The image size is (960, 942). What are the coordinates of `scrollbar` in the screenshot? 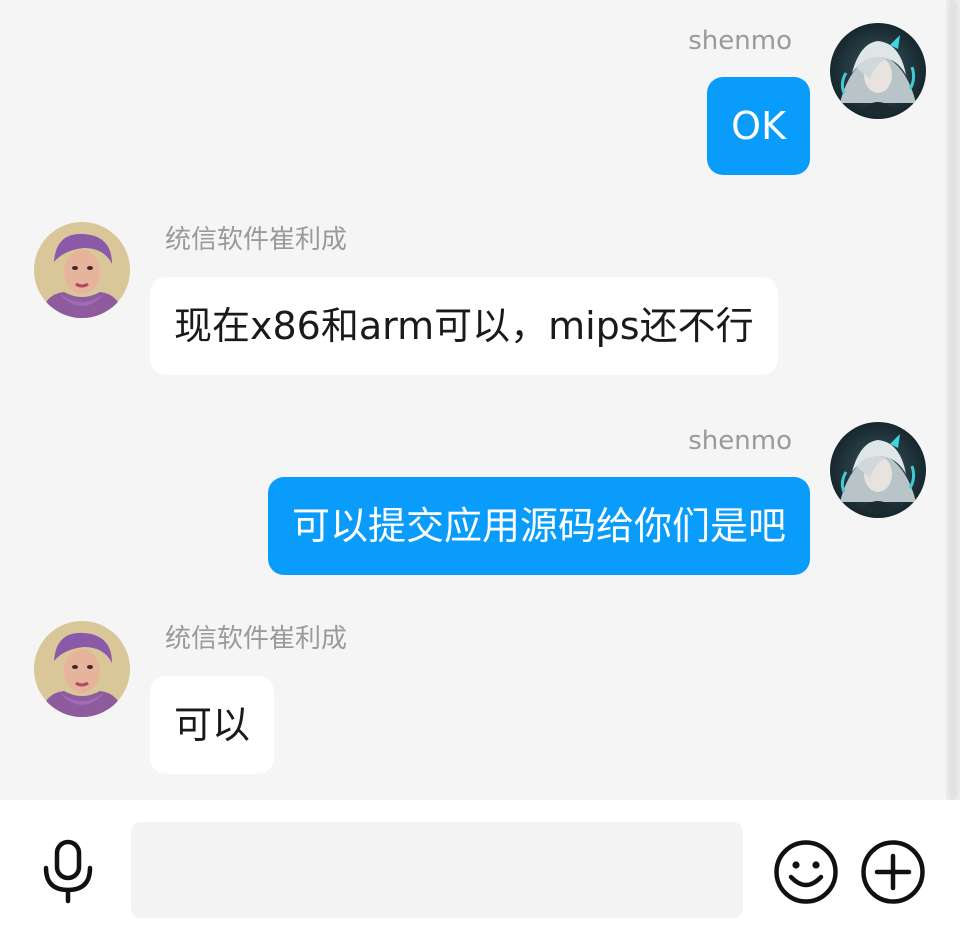 It's located at (953, 400).